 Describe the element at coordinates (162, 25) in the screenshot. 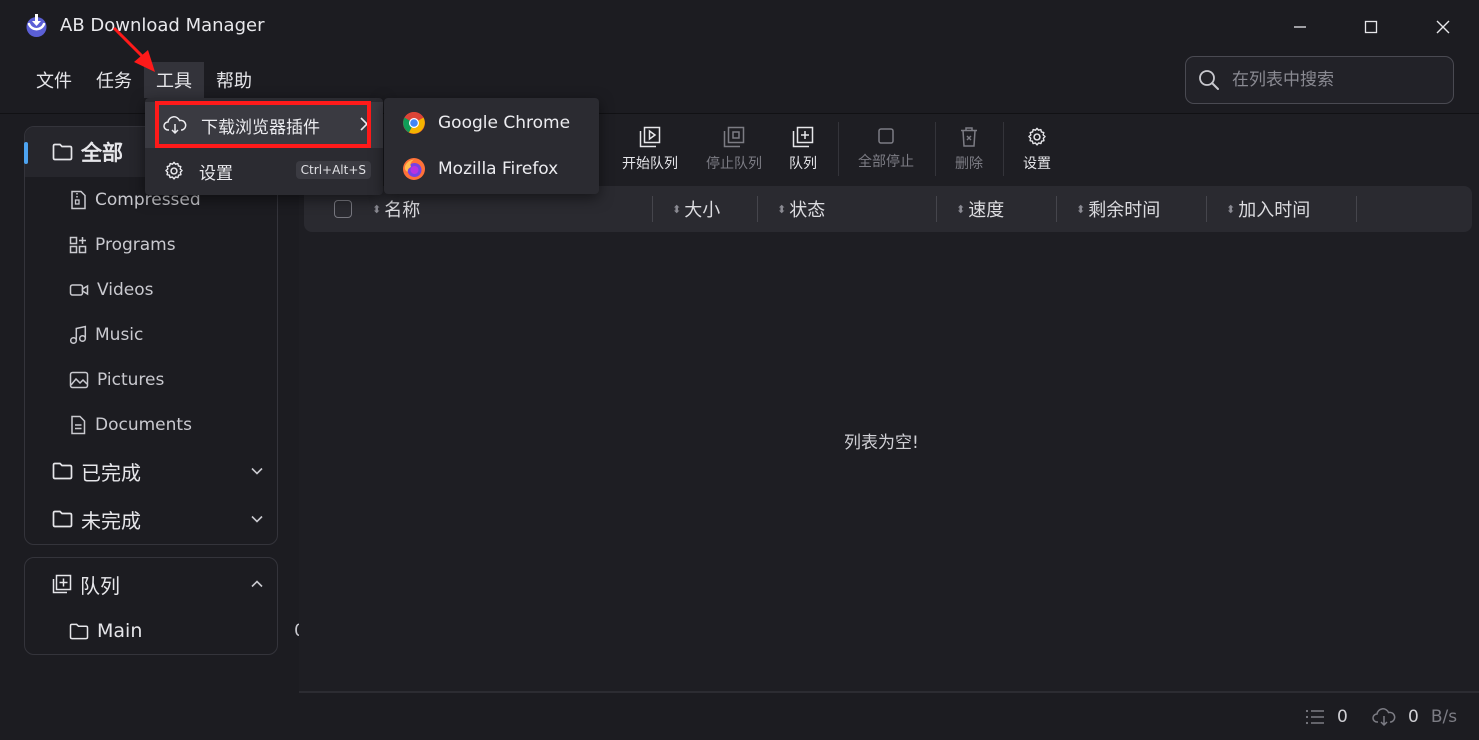

I see `app-title: AB Download Manager` at that location.